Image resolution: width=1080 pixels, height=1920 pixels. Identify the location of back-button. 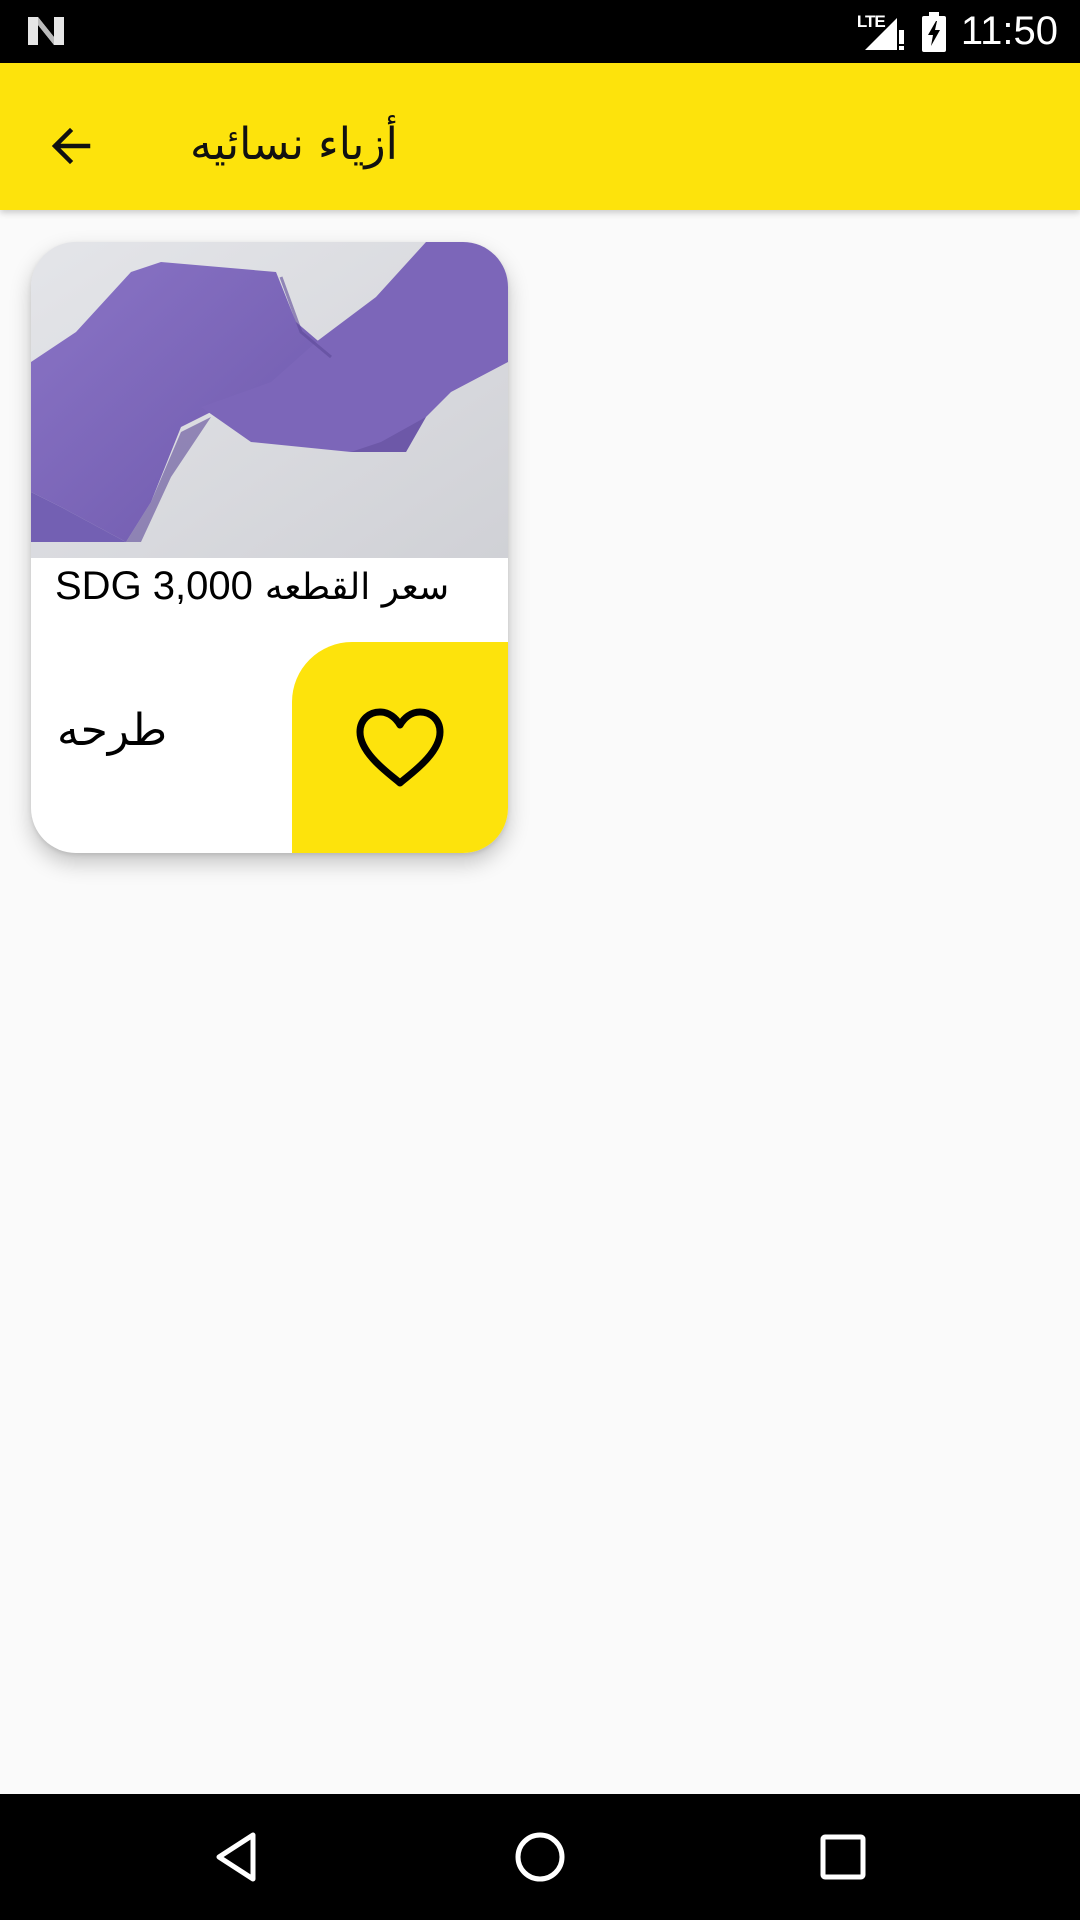
(72, 146).